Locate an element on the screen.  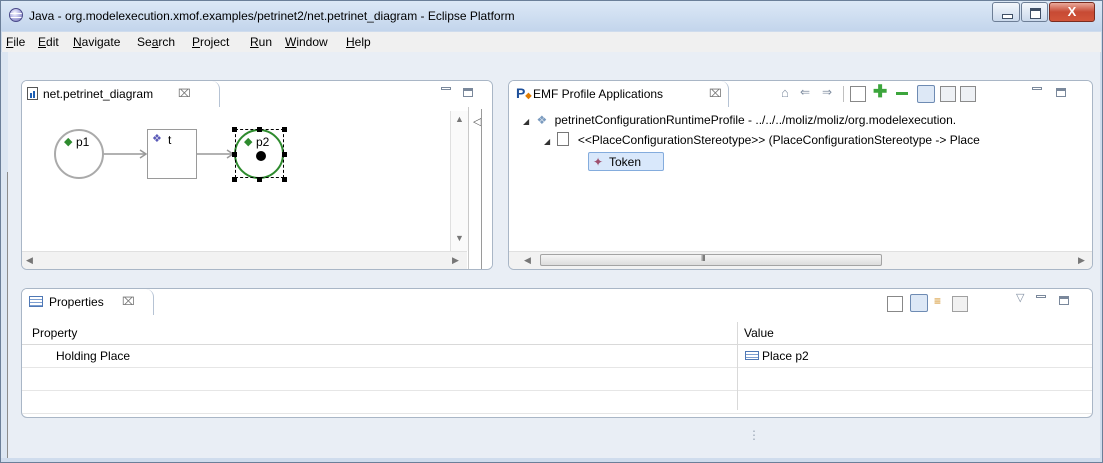
back-icon: ⇐ is located at coordinates (805, 92).